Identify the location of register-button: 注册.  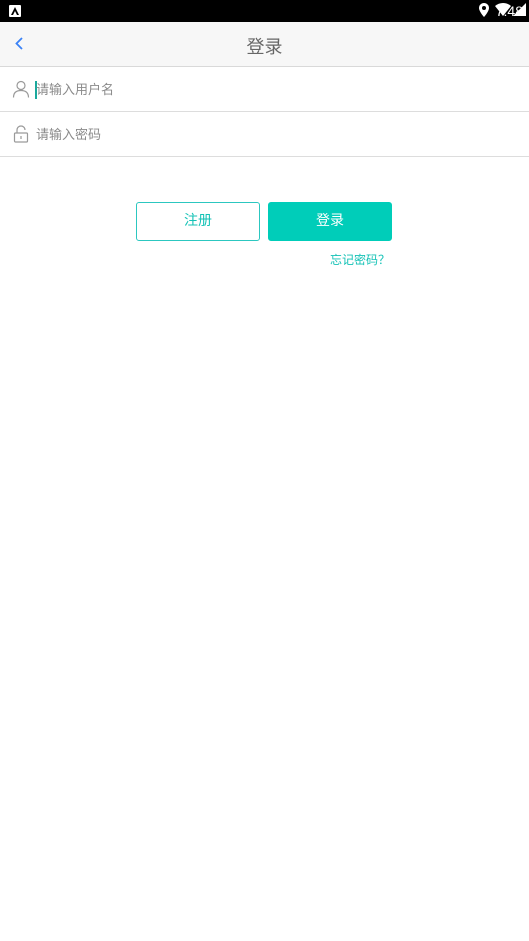
(198, 221).